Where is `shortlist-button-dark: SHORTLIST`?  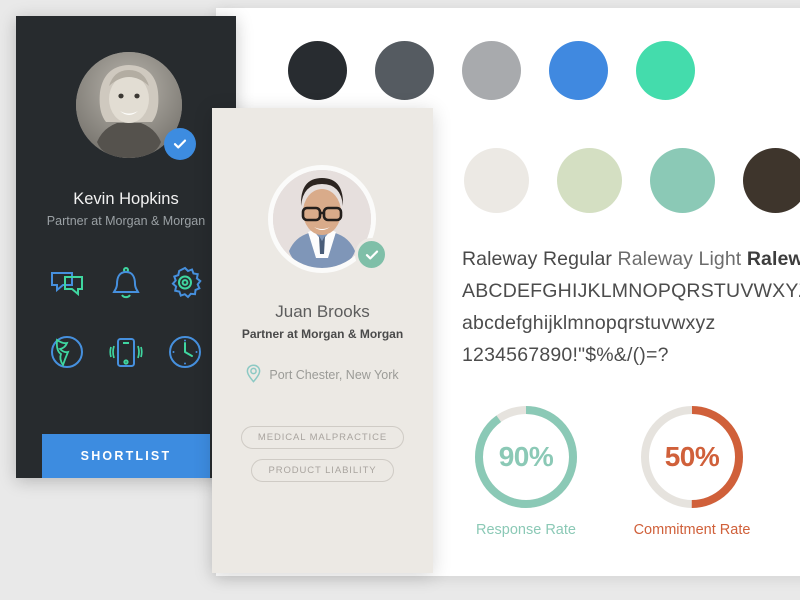
shortlist-button-dark: SHORTLIST is located at coordinates (126, 456).